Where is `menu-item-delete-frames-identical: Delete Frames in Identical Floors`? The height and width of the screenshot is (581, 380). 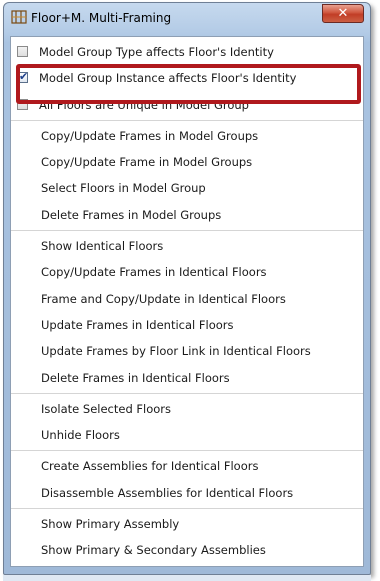
menu-item-delete-frames-identical: Delete Frames in Identical Floors is located at coordinates (187, 378).